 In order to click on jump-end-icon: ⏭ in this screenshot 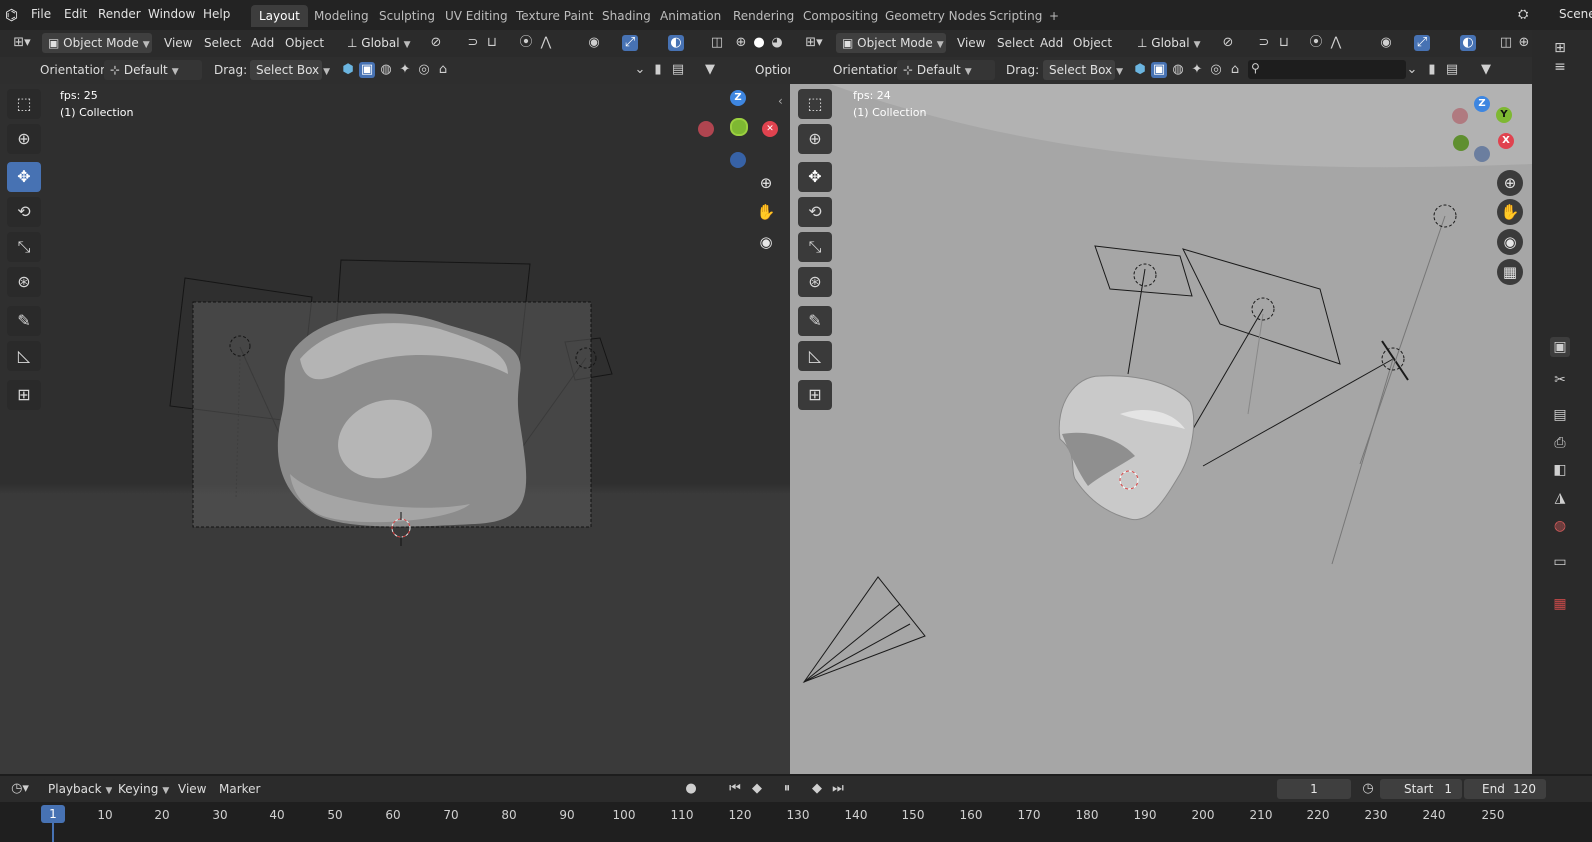, I will do `click(838, 789)`.